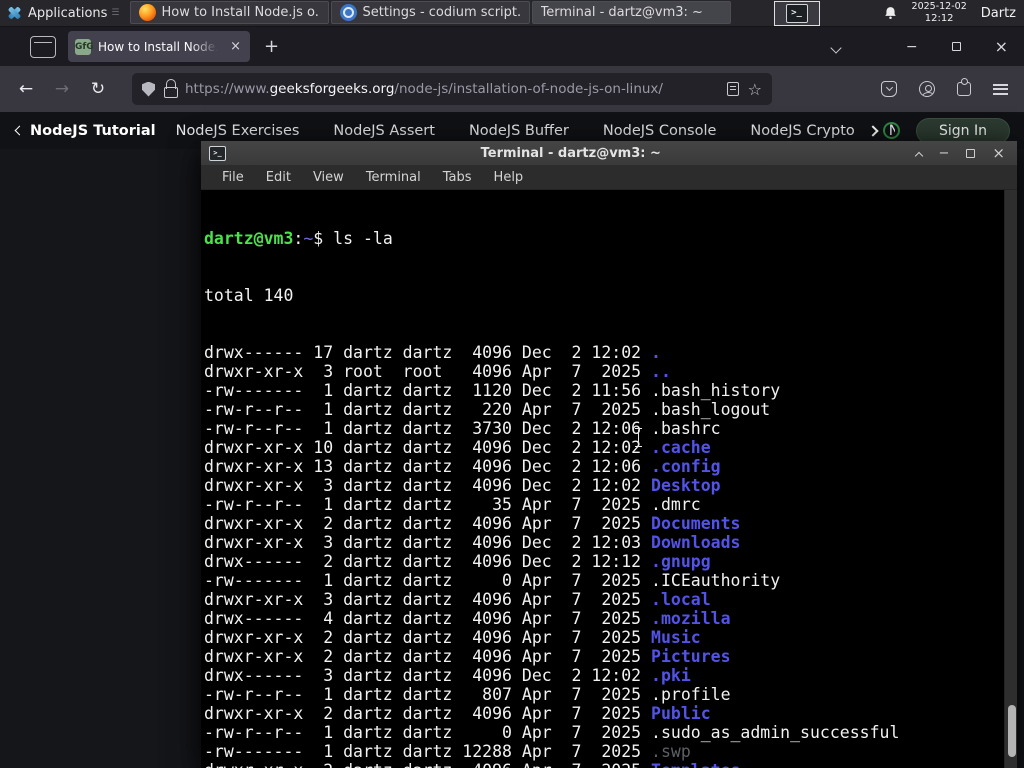  Describe the element at coordinates (716, 390) in the screenshot. I see `ls-filename: .bash_history` at that location.